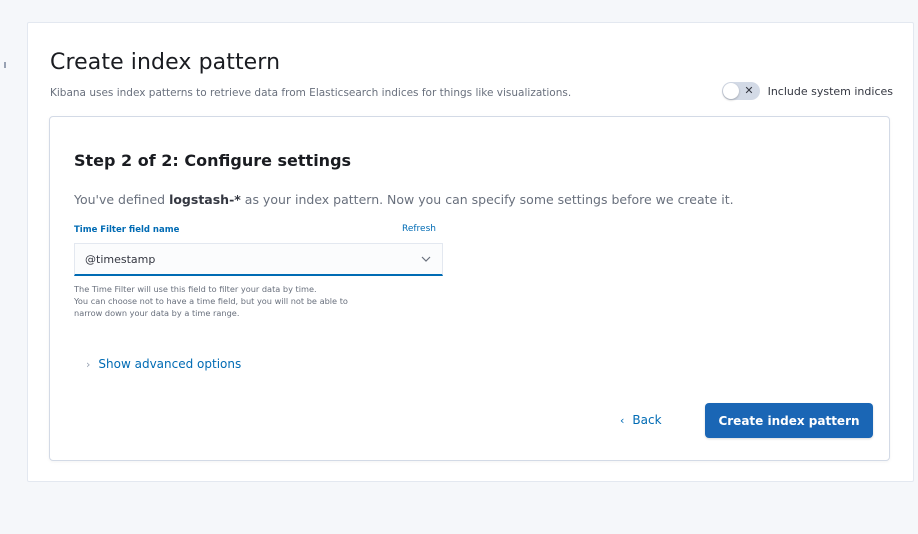 The height and width of the screenshot is (534, 918). Describe the element at coordinates (830, 91) in the screenshot. I see `include-system-indices-label: Include system indices` at that location.